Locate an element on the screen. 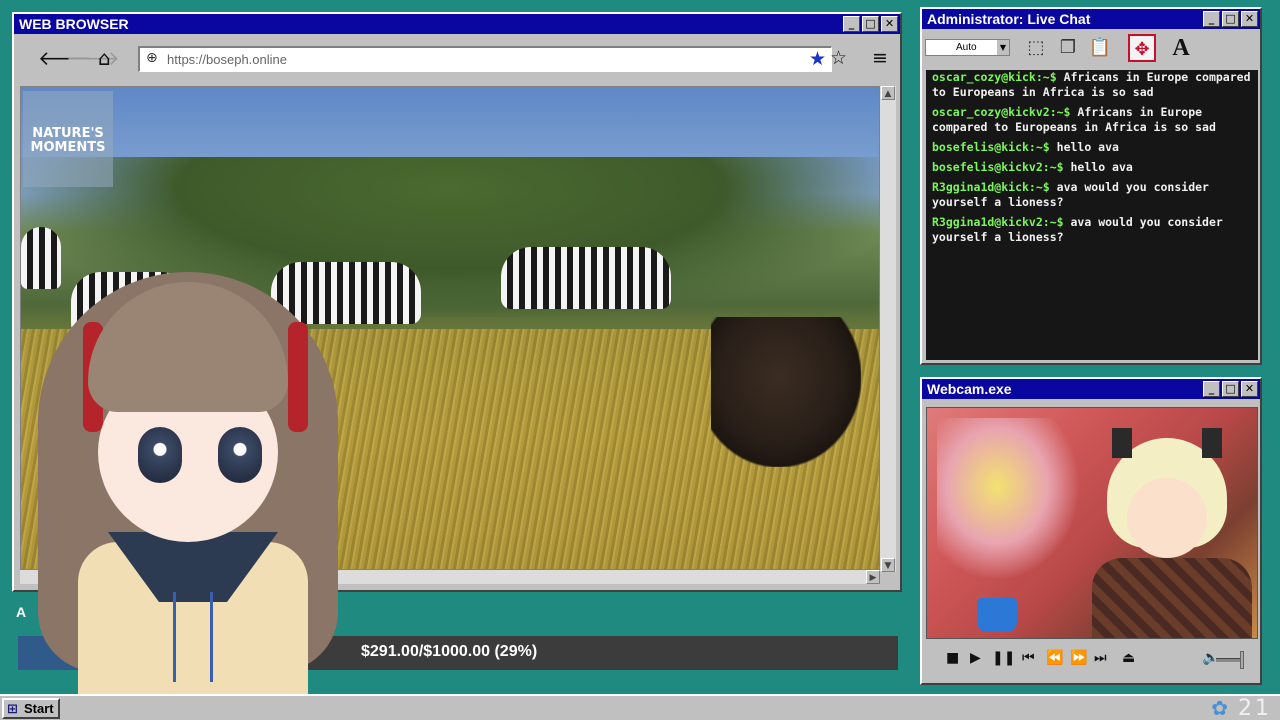 The width and height of the screenshot is (1280, 720). donation-text: $291.00/$1000.00 (29%) is located at coordinates (449, 651).